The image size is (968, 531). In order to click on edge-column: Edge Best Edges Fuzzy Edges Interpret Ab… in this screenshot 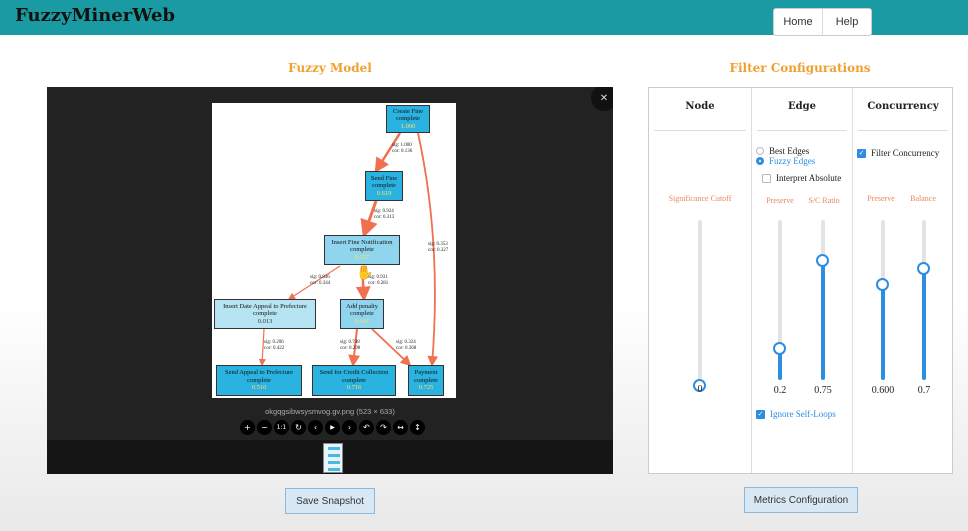, I will do `click(801, 280)`.